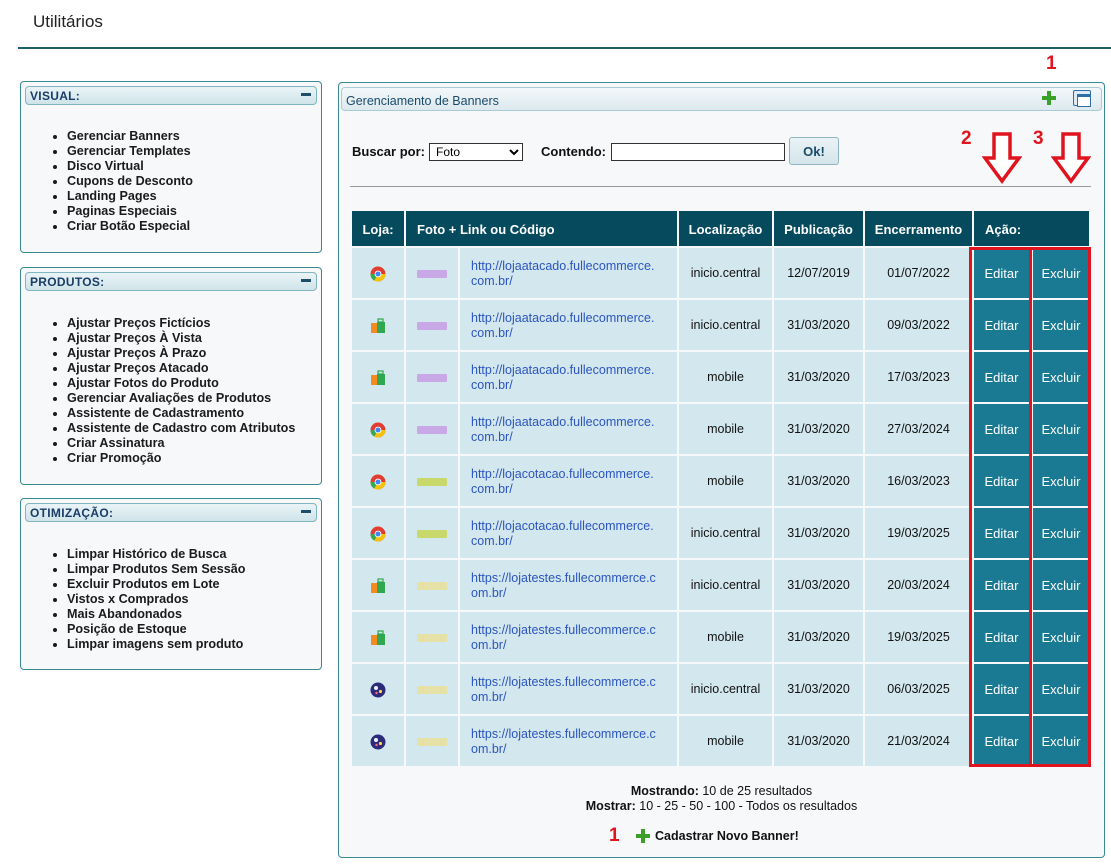  Describe the element at coordinates (156, 644) in the screenshot. I see `sidebar-item: Limpar imagens sem produto` at that location.